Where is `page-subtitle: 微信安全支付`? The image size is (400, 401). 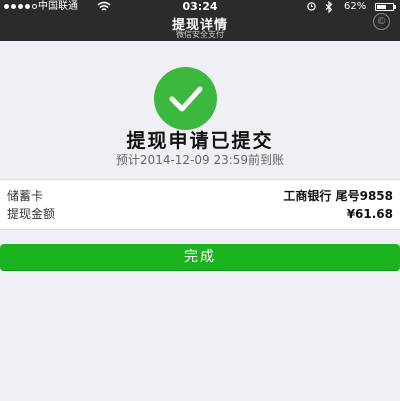 page-subtitle: 微信安全支付 is located at coordinates (200, 34).